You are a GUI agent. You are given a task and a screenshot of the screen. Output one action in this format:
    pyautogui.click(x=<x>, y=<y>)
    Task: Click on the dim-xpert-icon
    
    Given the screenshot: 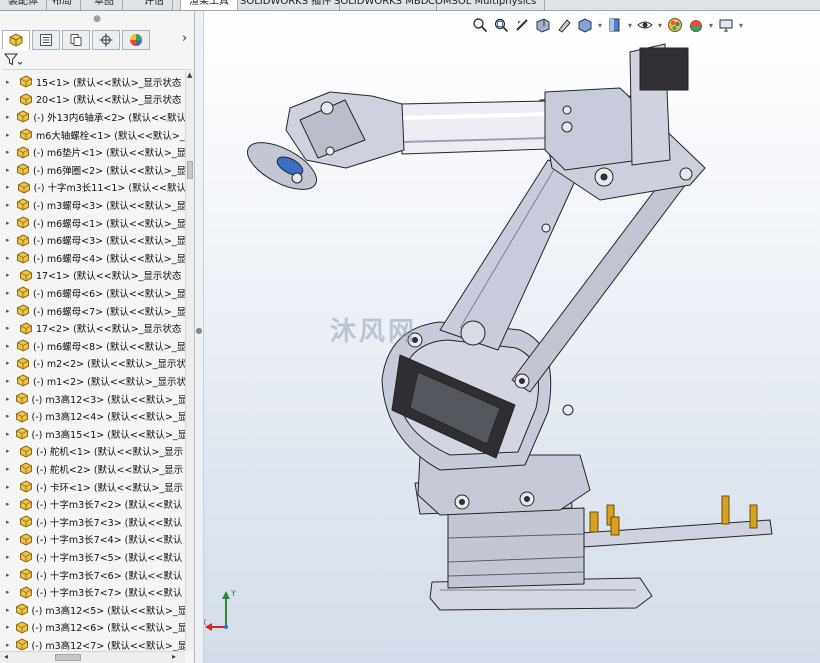 What is the action you would take?
    pyautogui.click(x=106, y=40)
    